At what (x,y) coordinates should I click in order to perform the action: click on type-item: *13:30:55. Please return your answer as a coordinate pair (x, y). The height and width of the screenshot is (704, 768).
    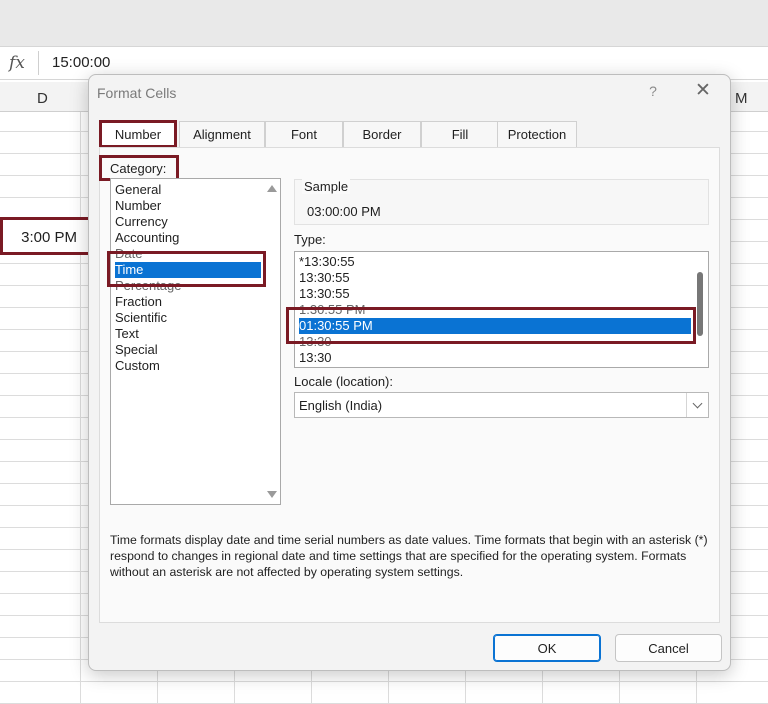
    Looking at the image, I should click on (495, 262).